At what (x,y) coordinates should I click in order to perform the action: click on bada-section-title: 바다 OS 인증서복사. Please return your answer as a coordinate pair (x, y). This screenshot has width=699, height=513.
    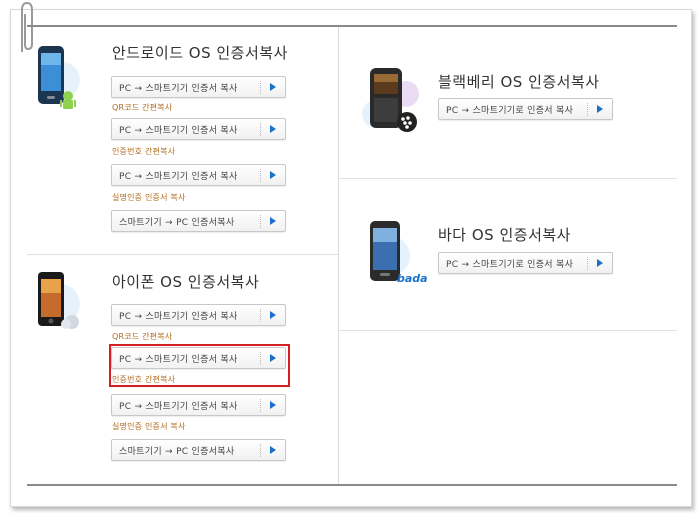
    Looking at the image, I should click on (504, 235).